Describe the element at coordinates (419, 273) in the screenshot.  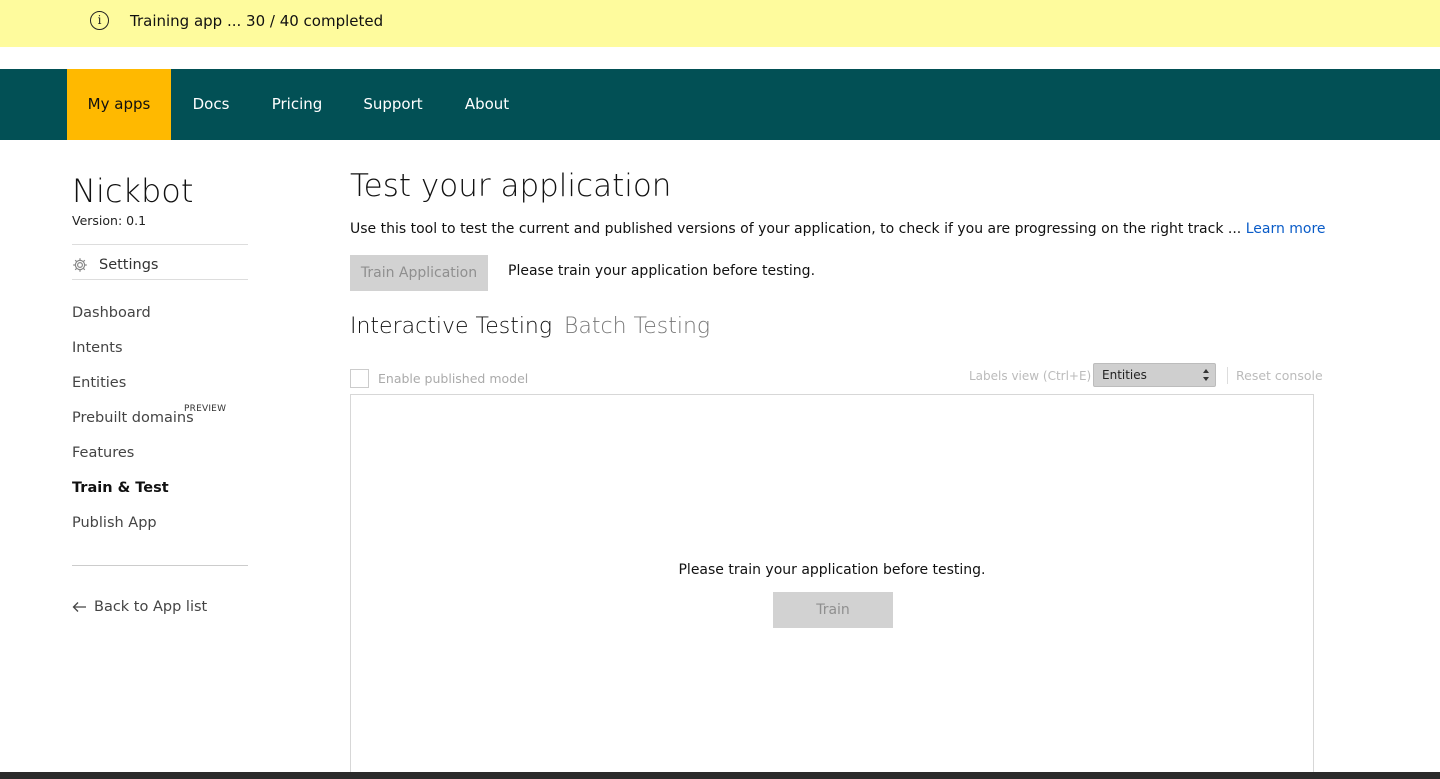
I see `train-application-button: Train Application` at that location.